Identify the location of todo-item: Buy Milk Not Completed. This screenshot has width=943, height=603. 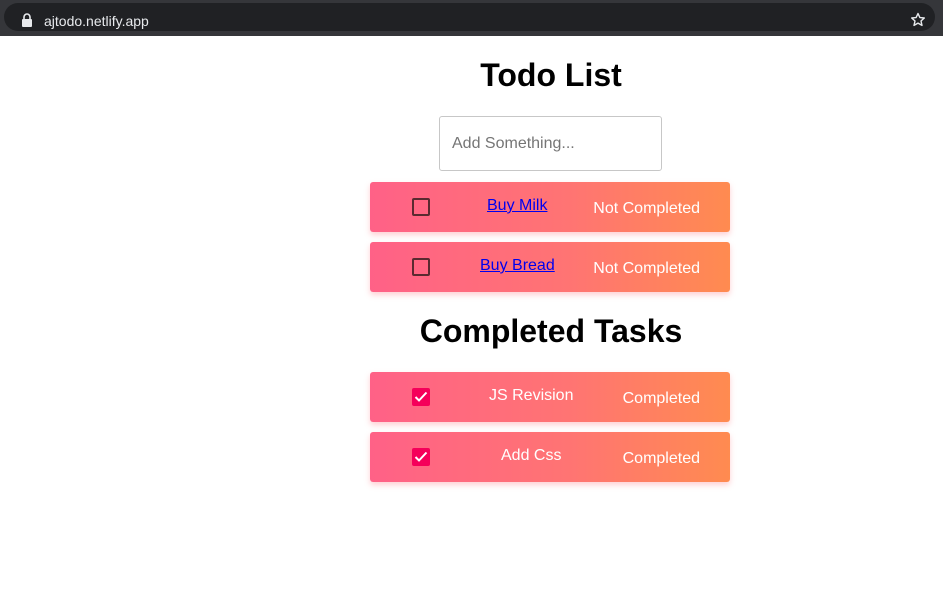
(550, 207).